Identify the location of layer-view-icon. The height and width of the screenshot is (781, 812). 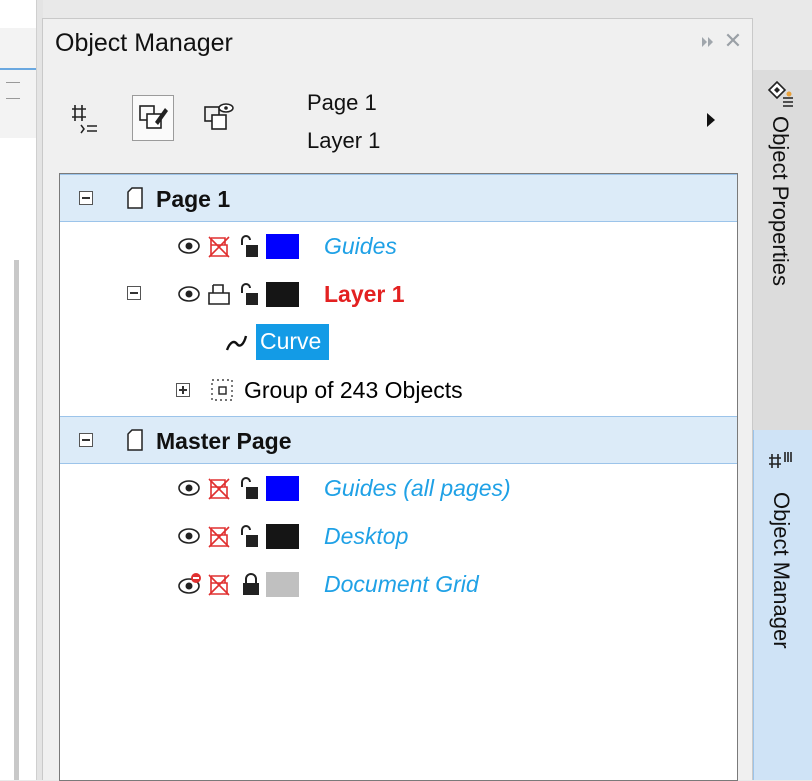
(219, 116).